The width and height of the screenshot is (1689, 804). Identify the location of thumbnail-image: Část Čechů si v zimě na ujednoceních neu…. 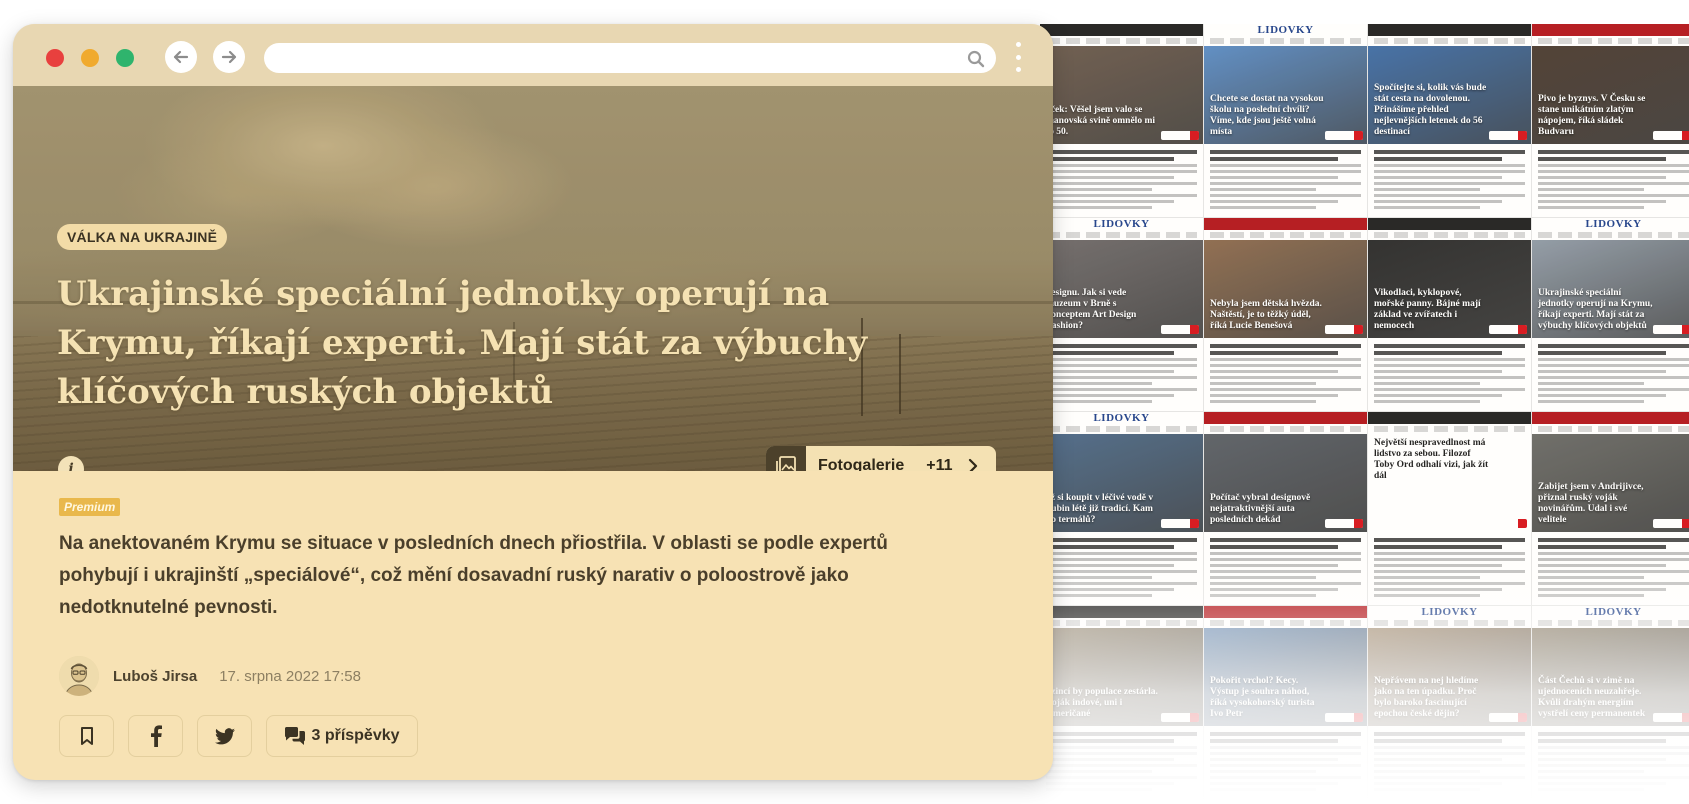
(1610, 677).